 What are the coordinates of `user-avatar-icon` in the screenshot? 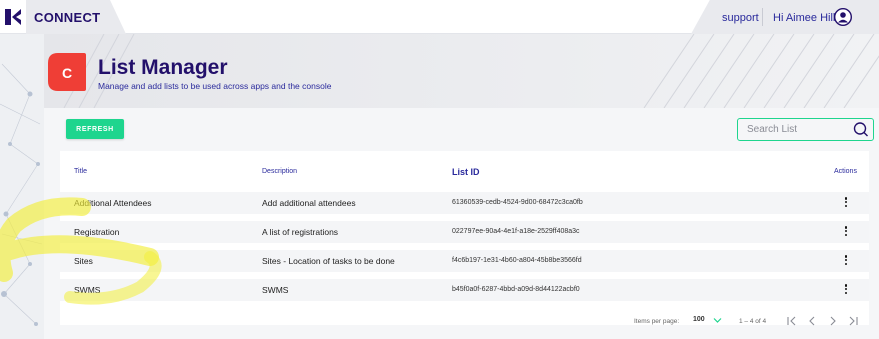 It's located at (843, 17).